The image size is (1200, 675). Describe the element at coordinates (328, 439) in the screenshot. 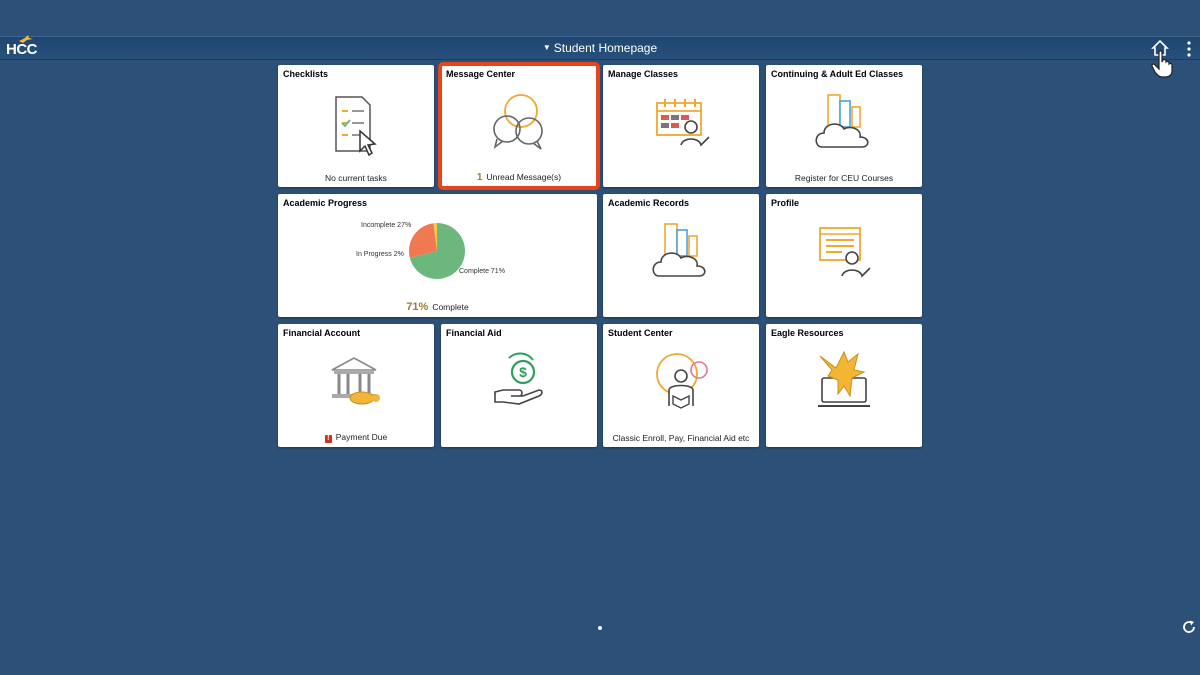

I see `warning-icon: !` at that location.